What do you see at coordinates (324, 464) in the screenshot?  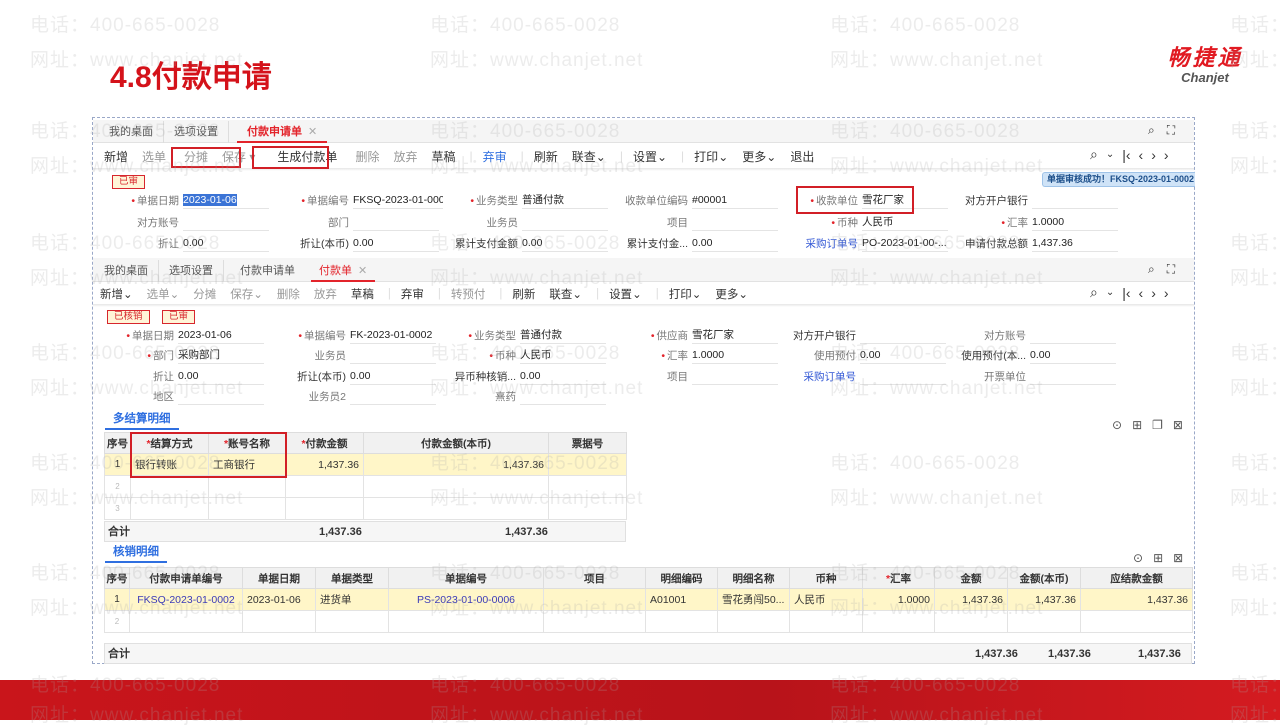 I see `cell-amount: 1,437.36` at bounding box center [324, 464].